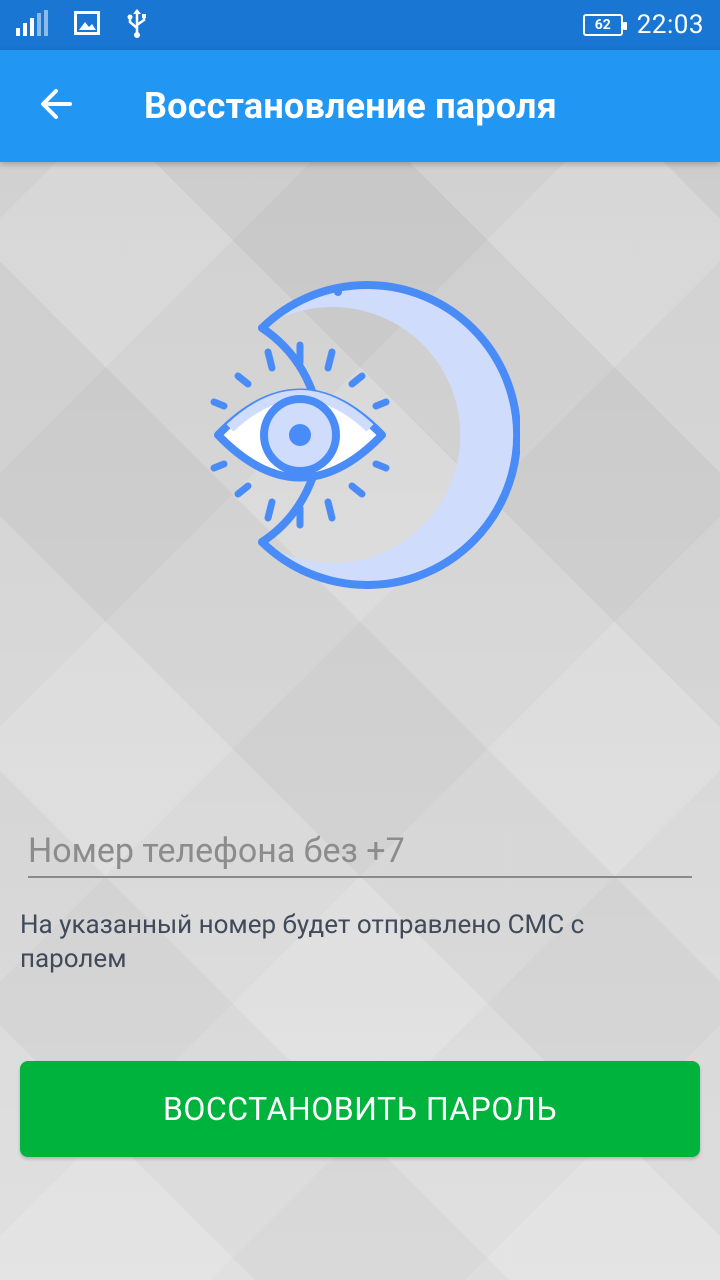 The image size is (720, 1280). I want to click on eye-moon-icon, so click(361, 435).